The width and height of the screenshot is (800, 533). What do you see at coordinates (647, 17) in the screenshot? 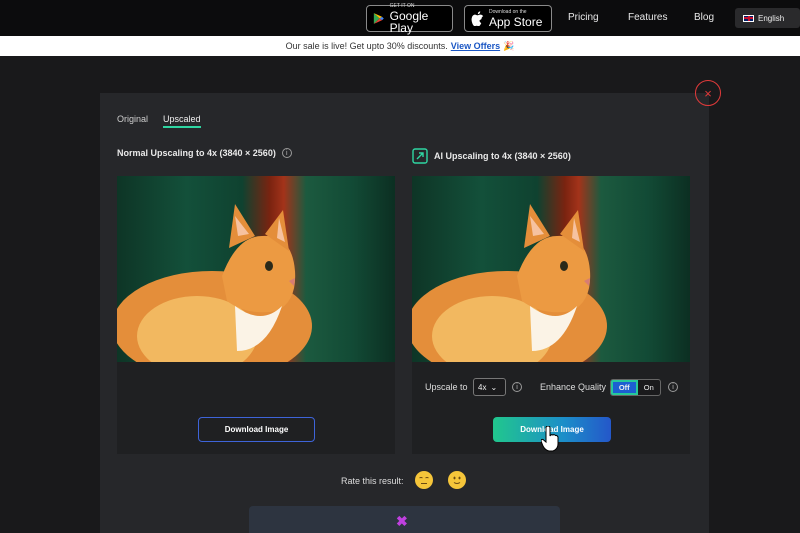
I see `nav-features: Features` at bounding box center [647, 17].